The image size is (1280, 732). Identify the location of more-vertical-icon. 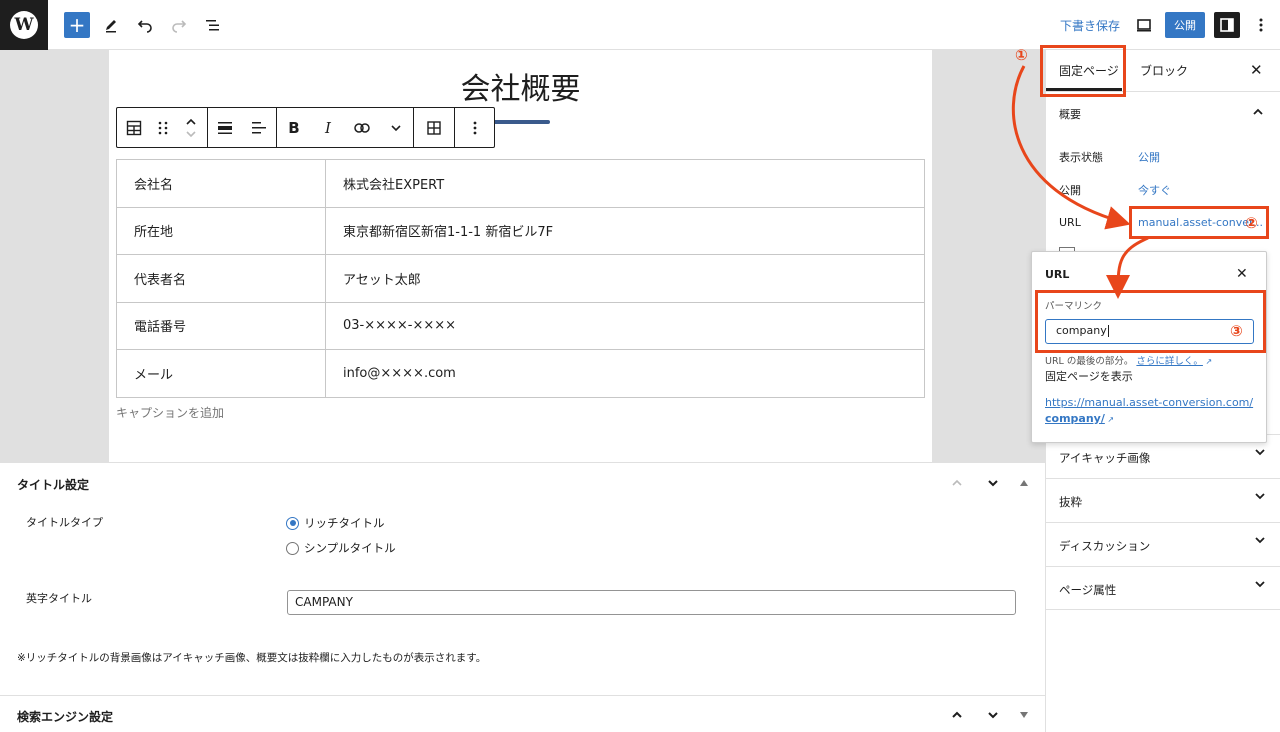
(475, 127).